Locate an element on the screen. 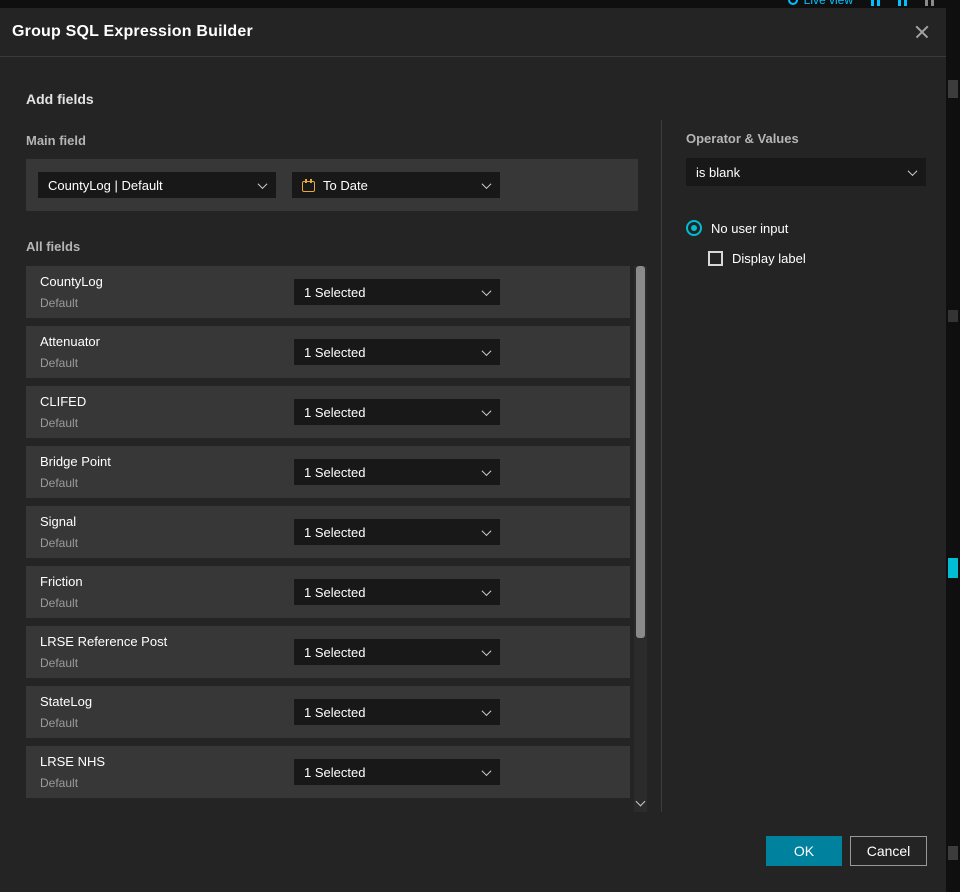  display-label-text: Display label is located at coordinates (769, 258).